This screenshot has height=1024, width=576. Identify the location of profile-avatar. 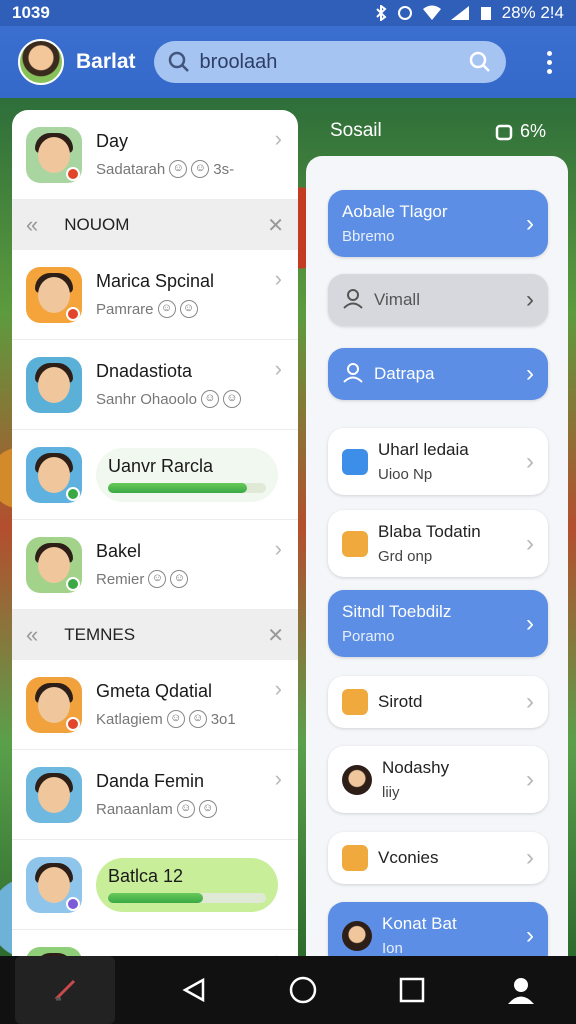
(41, 62).